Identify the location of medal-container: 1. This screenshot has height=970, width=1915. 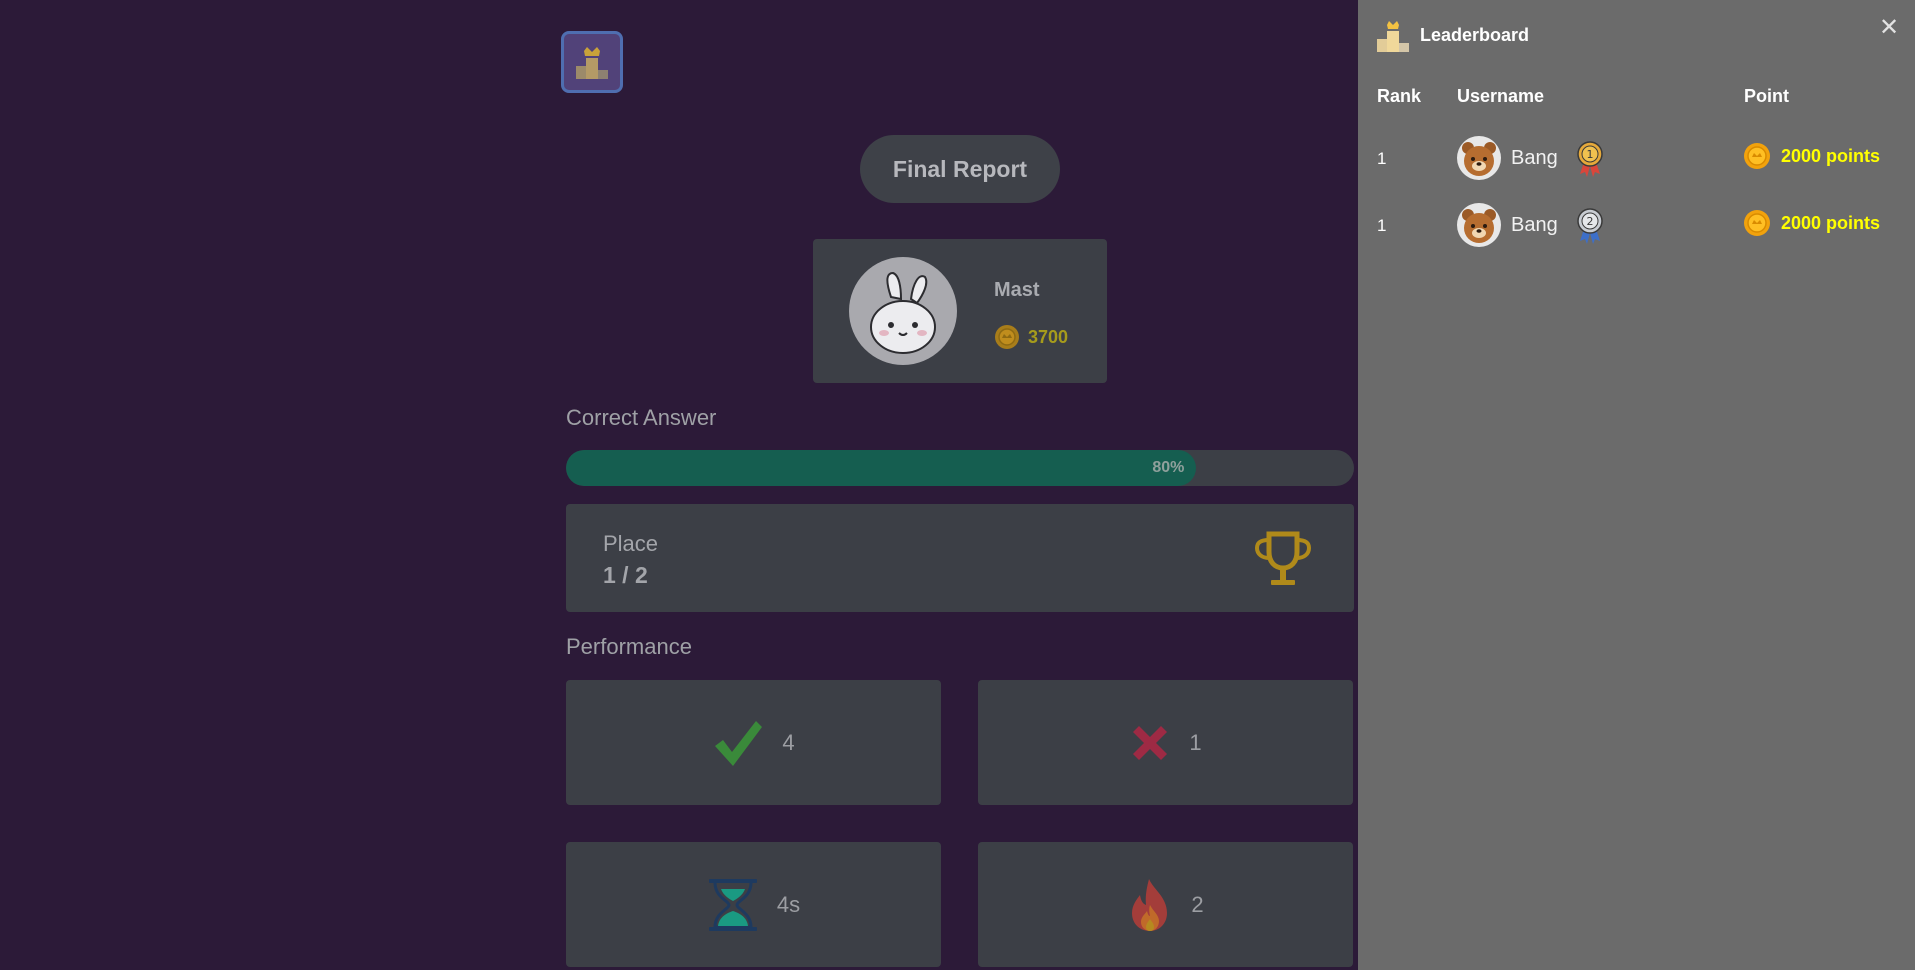
(1590, 161).